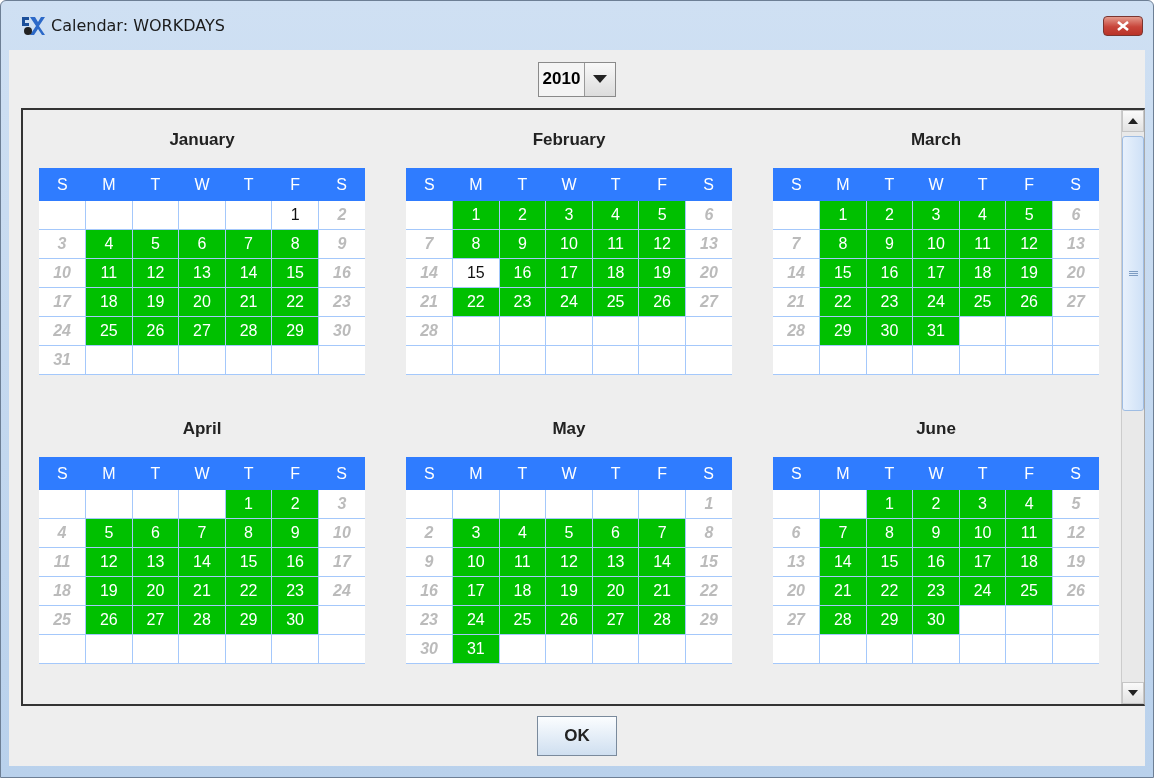  What do you see at coordinates (796, 620) in the screenshot?
I see `weekend-cell: 27` at bounding box center [796, 620].